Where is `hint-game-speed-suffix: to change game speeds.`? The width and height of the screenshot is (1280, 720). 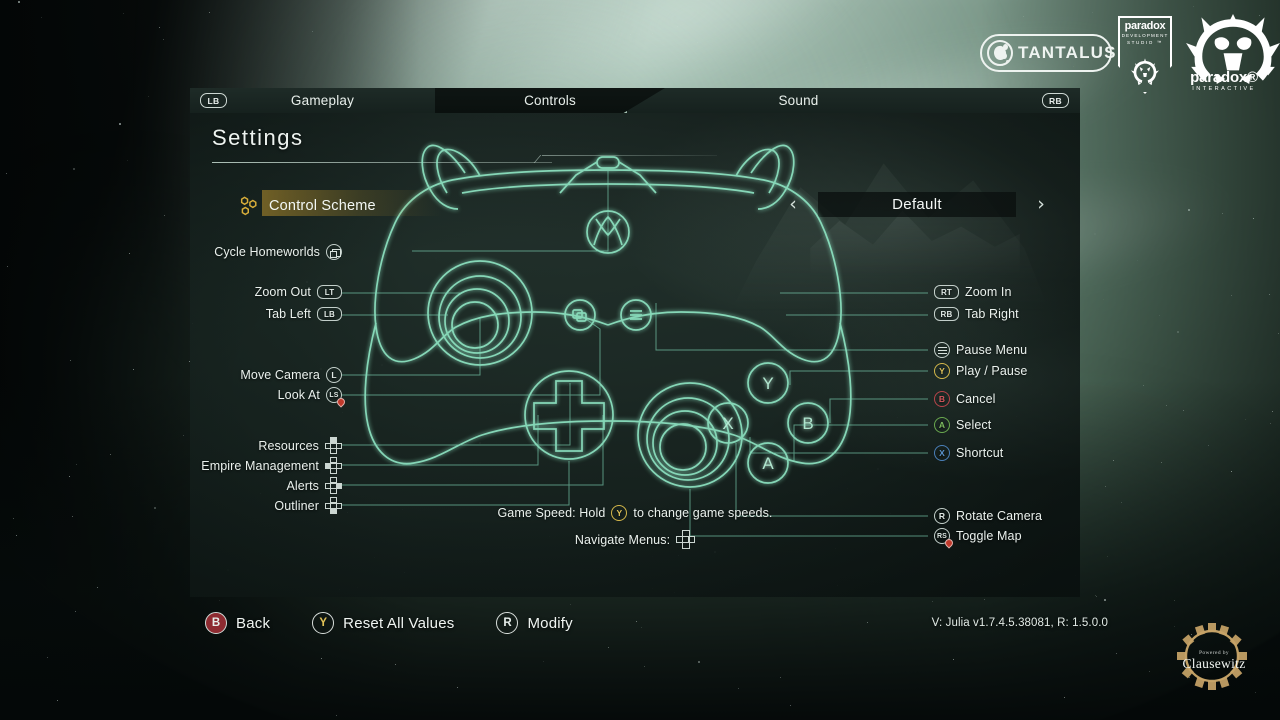
hint-game-speed-suffix: to change game speeds. is located at coordinates (703, 513).